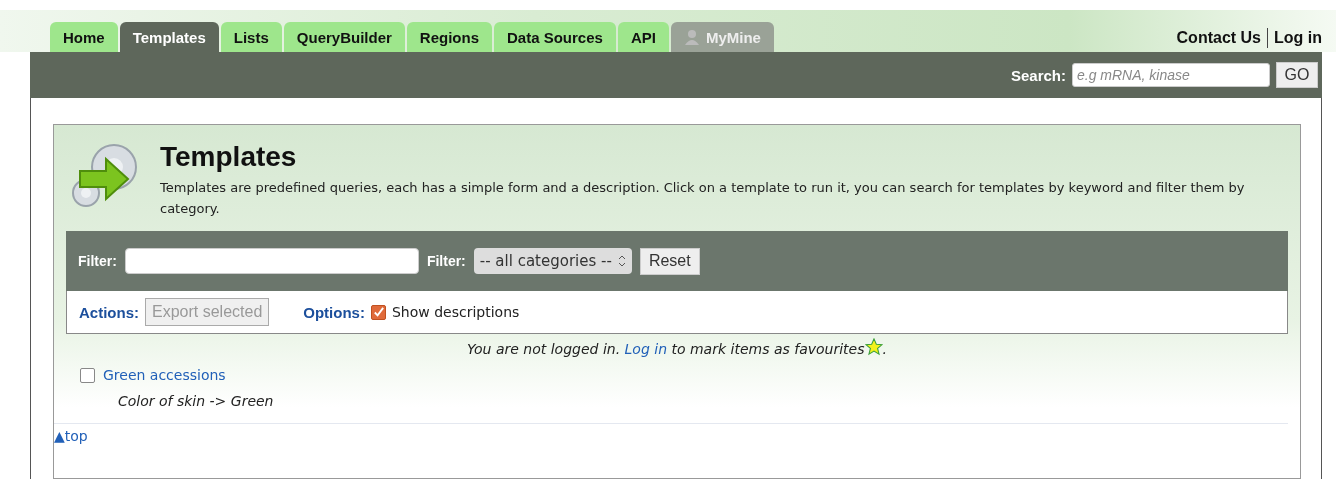  What do you see at coordinates (196, 400) in the screenshot?
I see `template-description: Color of skin -> Green` at bounding box center [196, 400].